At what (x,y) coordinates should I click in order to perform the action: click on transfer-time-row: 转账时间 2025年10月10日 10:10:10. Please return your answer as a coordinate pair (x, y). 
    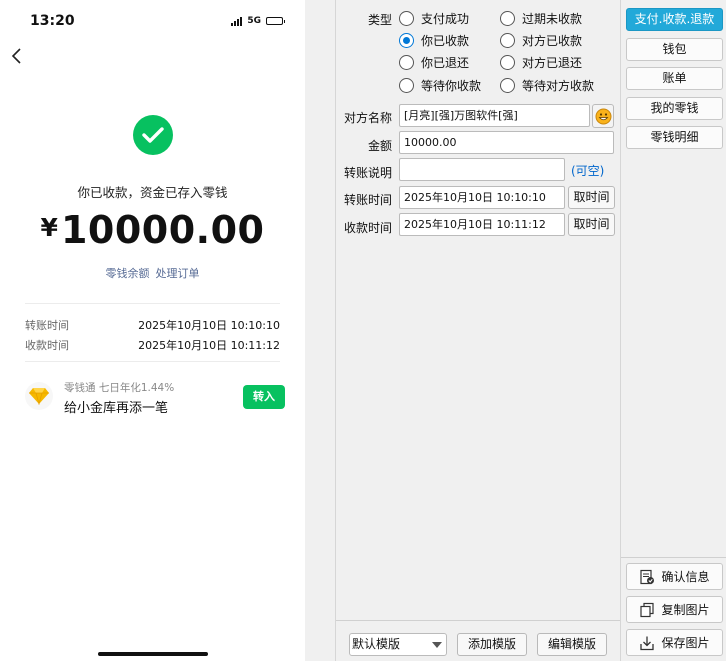
    Looking at the image, I should click on (152, 325).